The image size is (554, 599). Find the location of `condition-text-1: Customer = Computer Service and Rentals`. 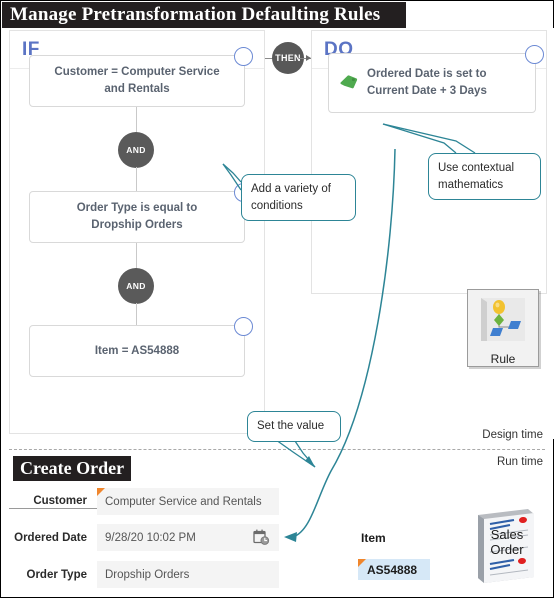

condition-text-1: Customer = Computer Service and Rentals is located at coordinates (137, 80).